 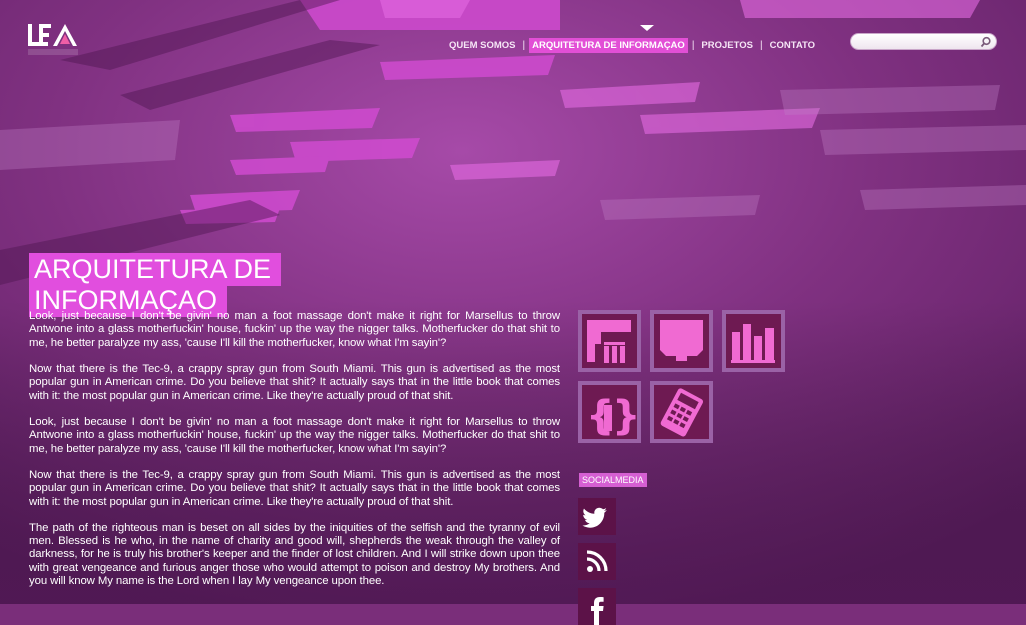 What do you see at coordinates (594, 517) in the screenshot?
I see `twitter-icon` at bounding box center [594, 517].